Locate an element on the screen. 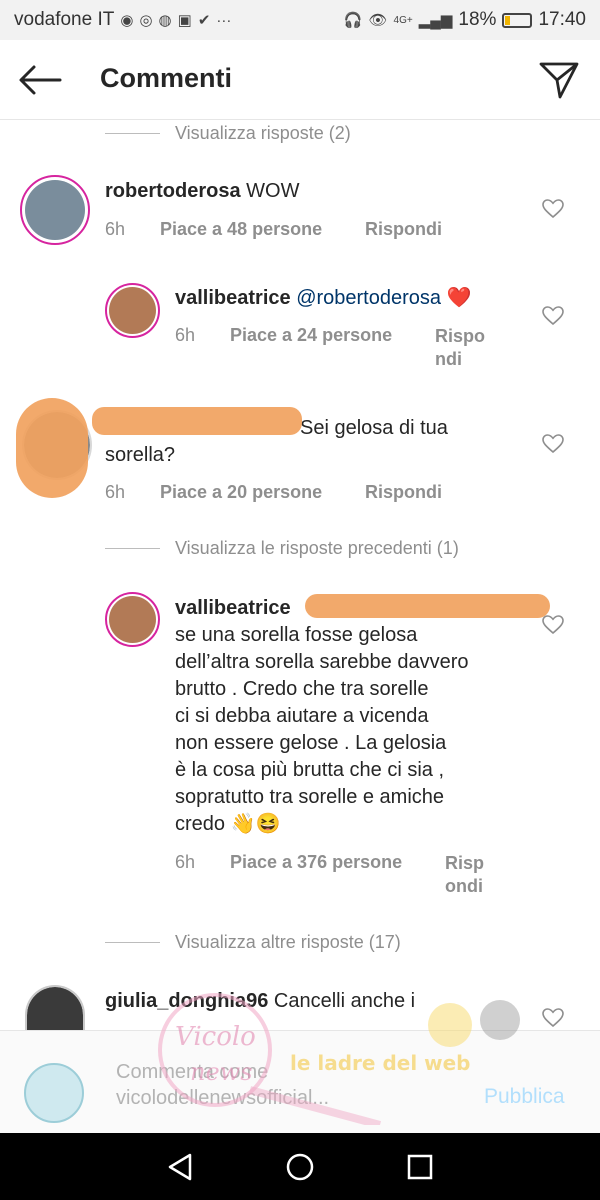 This screenshot has width=600, height=1200. reply-label-line2: ondi is located at coordinates (464, 886).